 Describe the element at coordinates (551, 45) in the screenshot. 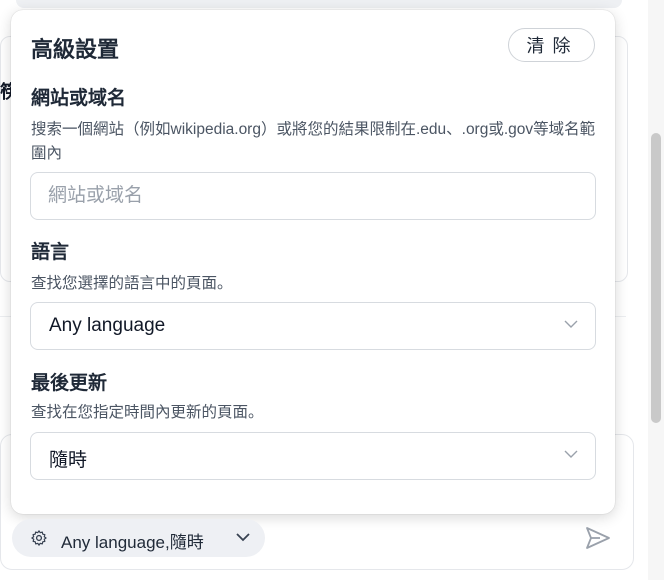

I see `clear-button: 清除` at that location.